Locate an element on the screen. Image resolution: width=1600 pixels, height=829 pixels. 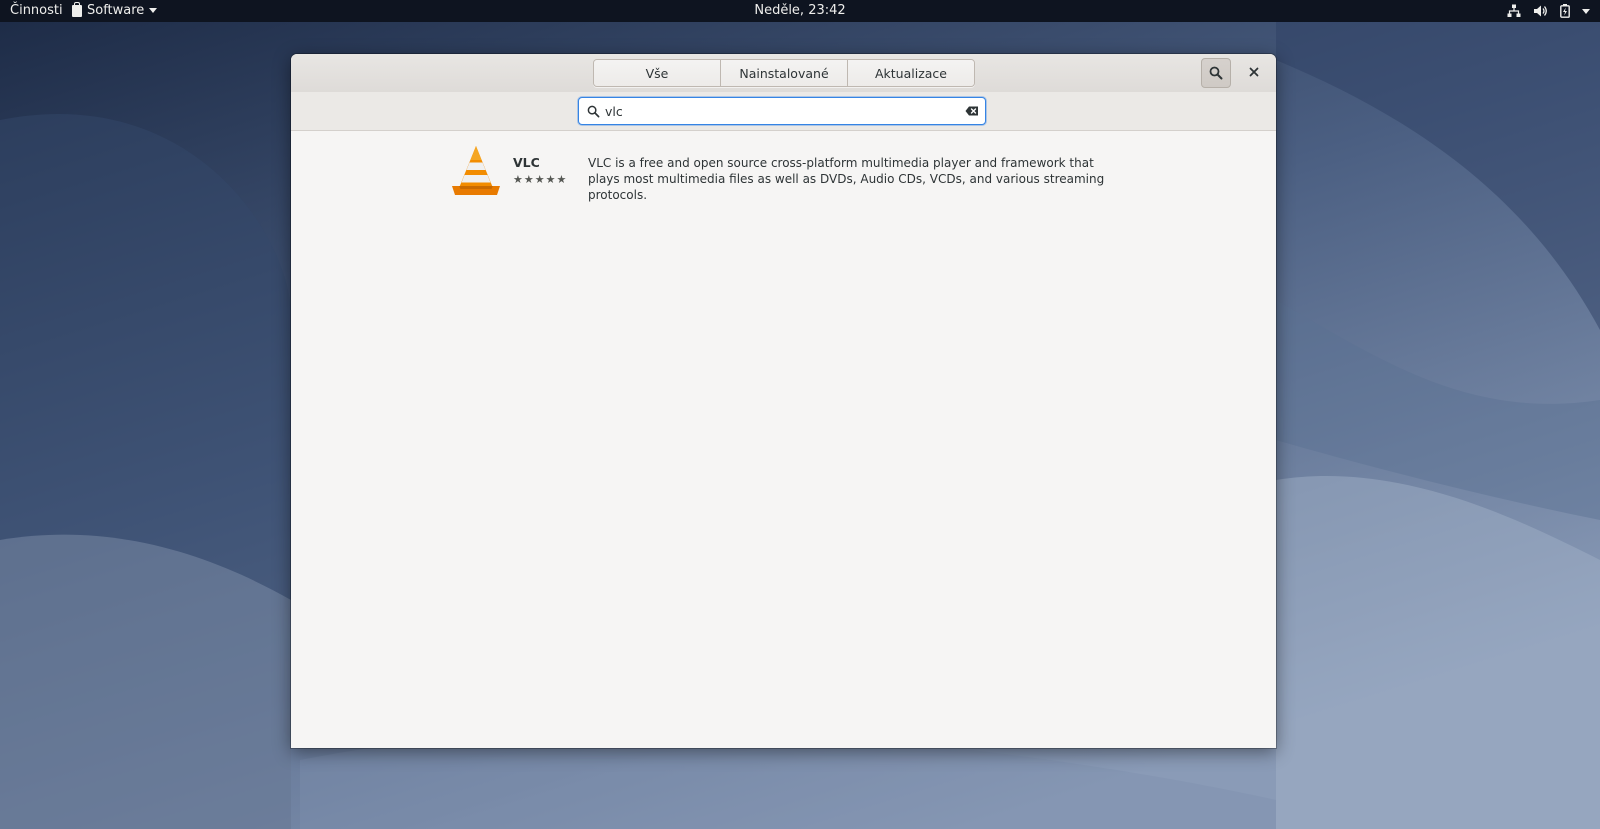
search-input is located at coordinates (780, 111).